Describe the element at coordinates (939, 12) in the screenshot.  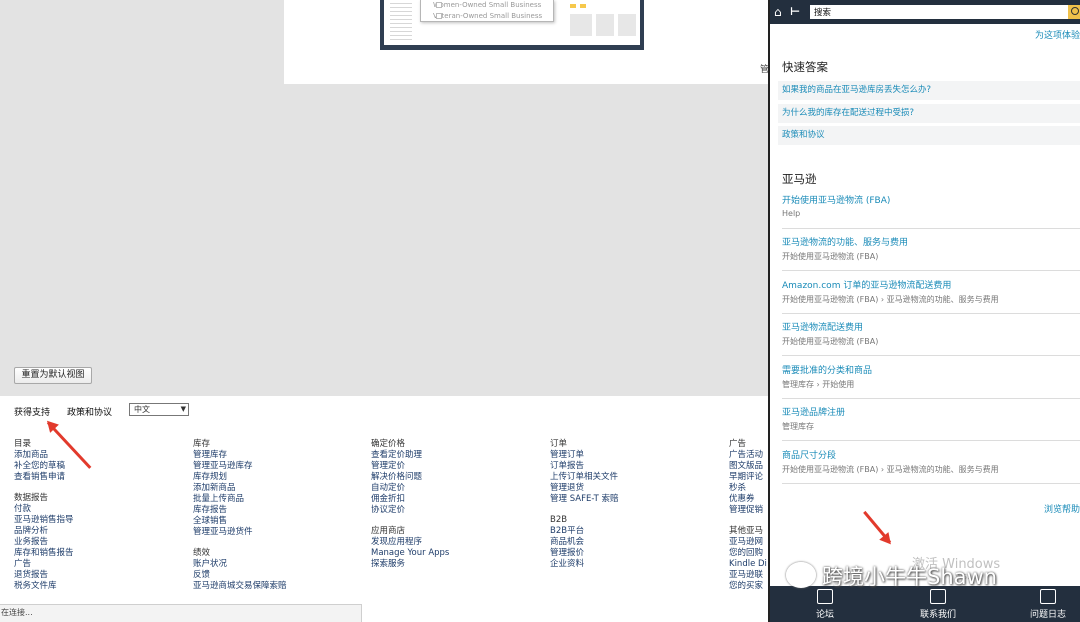
I see `help-search-input` at that location.